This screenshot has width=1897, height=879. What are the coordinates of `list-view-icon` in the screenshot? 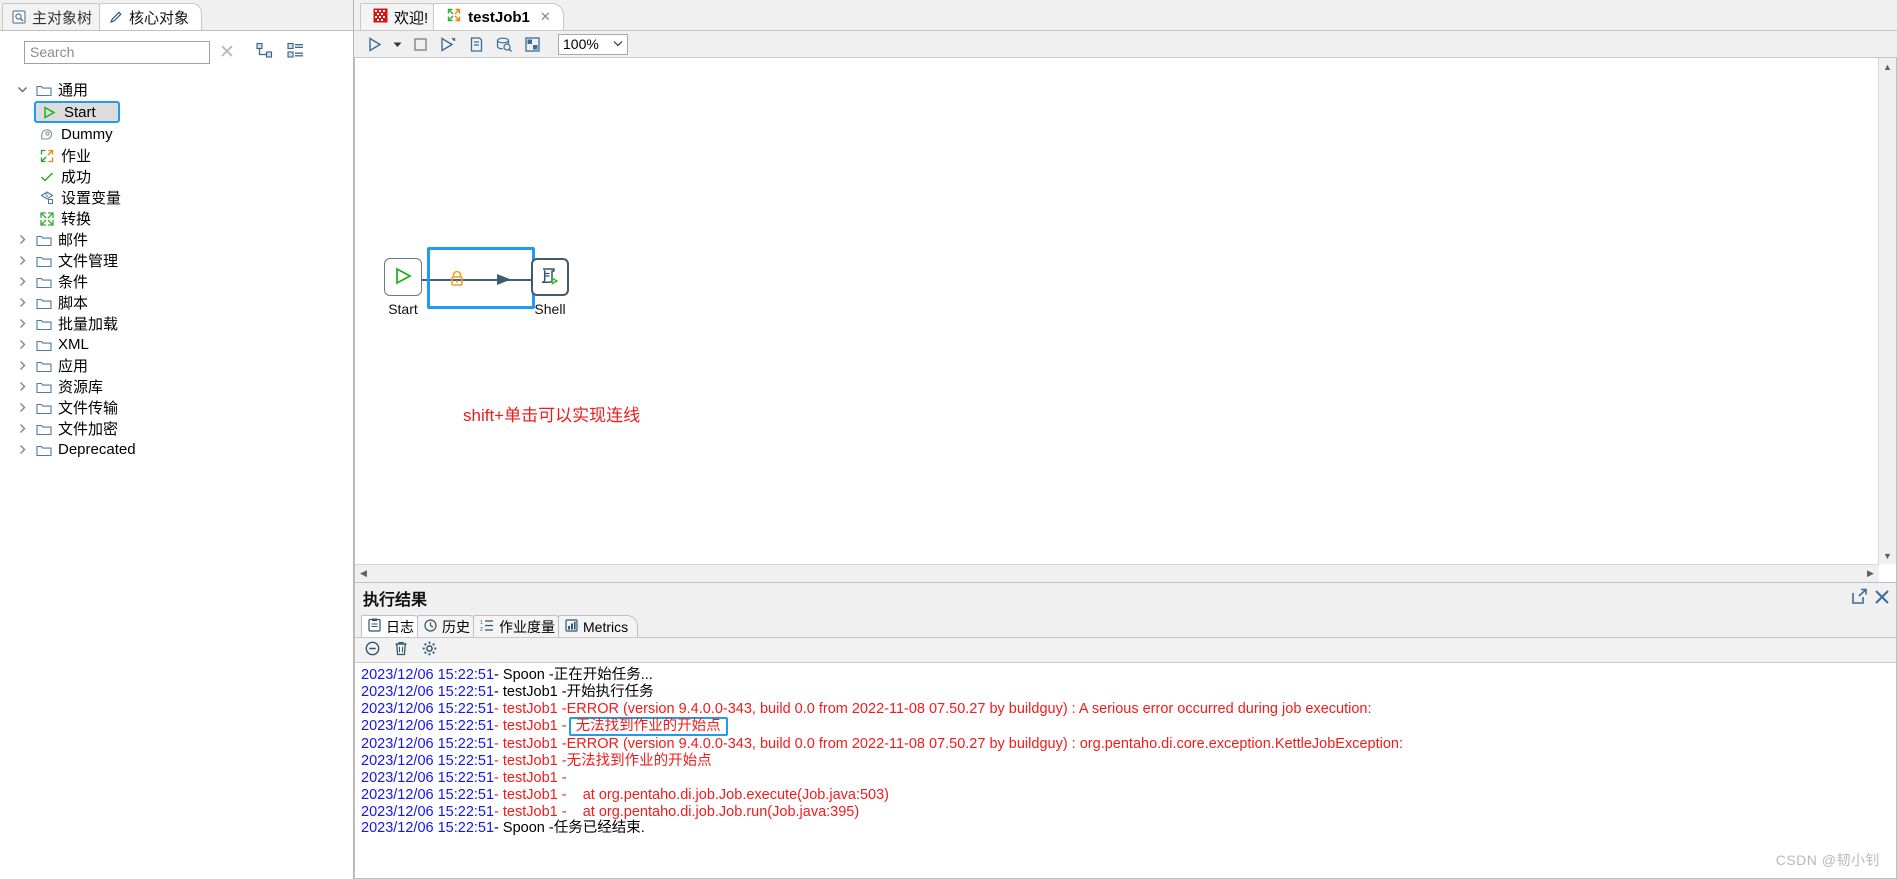 It's located at (295, 52).